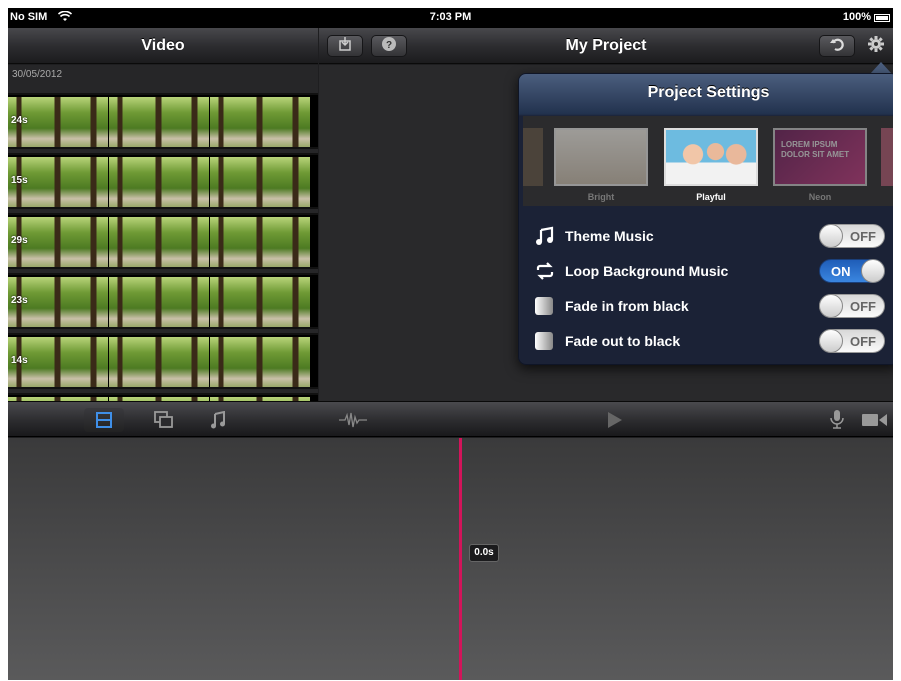 Image resolution: width=901 pixels, height=681 pixels. I want to click on clip-duration: 24s, so click(19, 120).